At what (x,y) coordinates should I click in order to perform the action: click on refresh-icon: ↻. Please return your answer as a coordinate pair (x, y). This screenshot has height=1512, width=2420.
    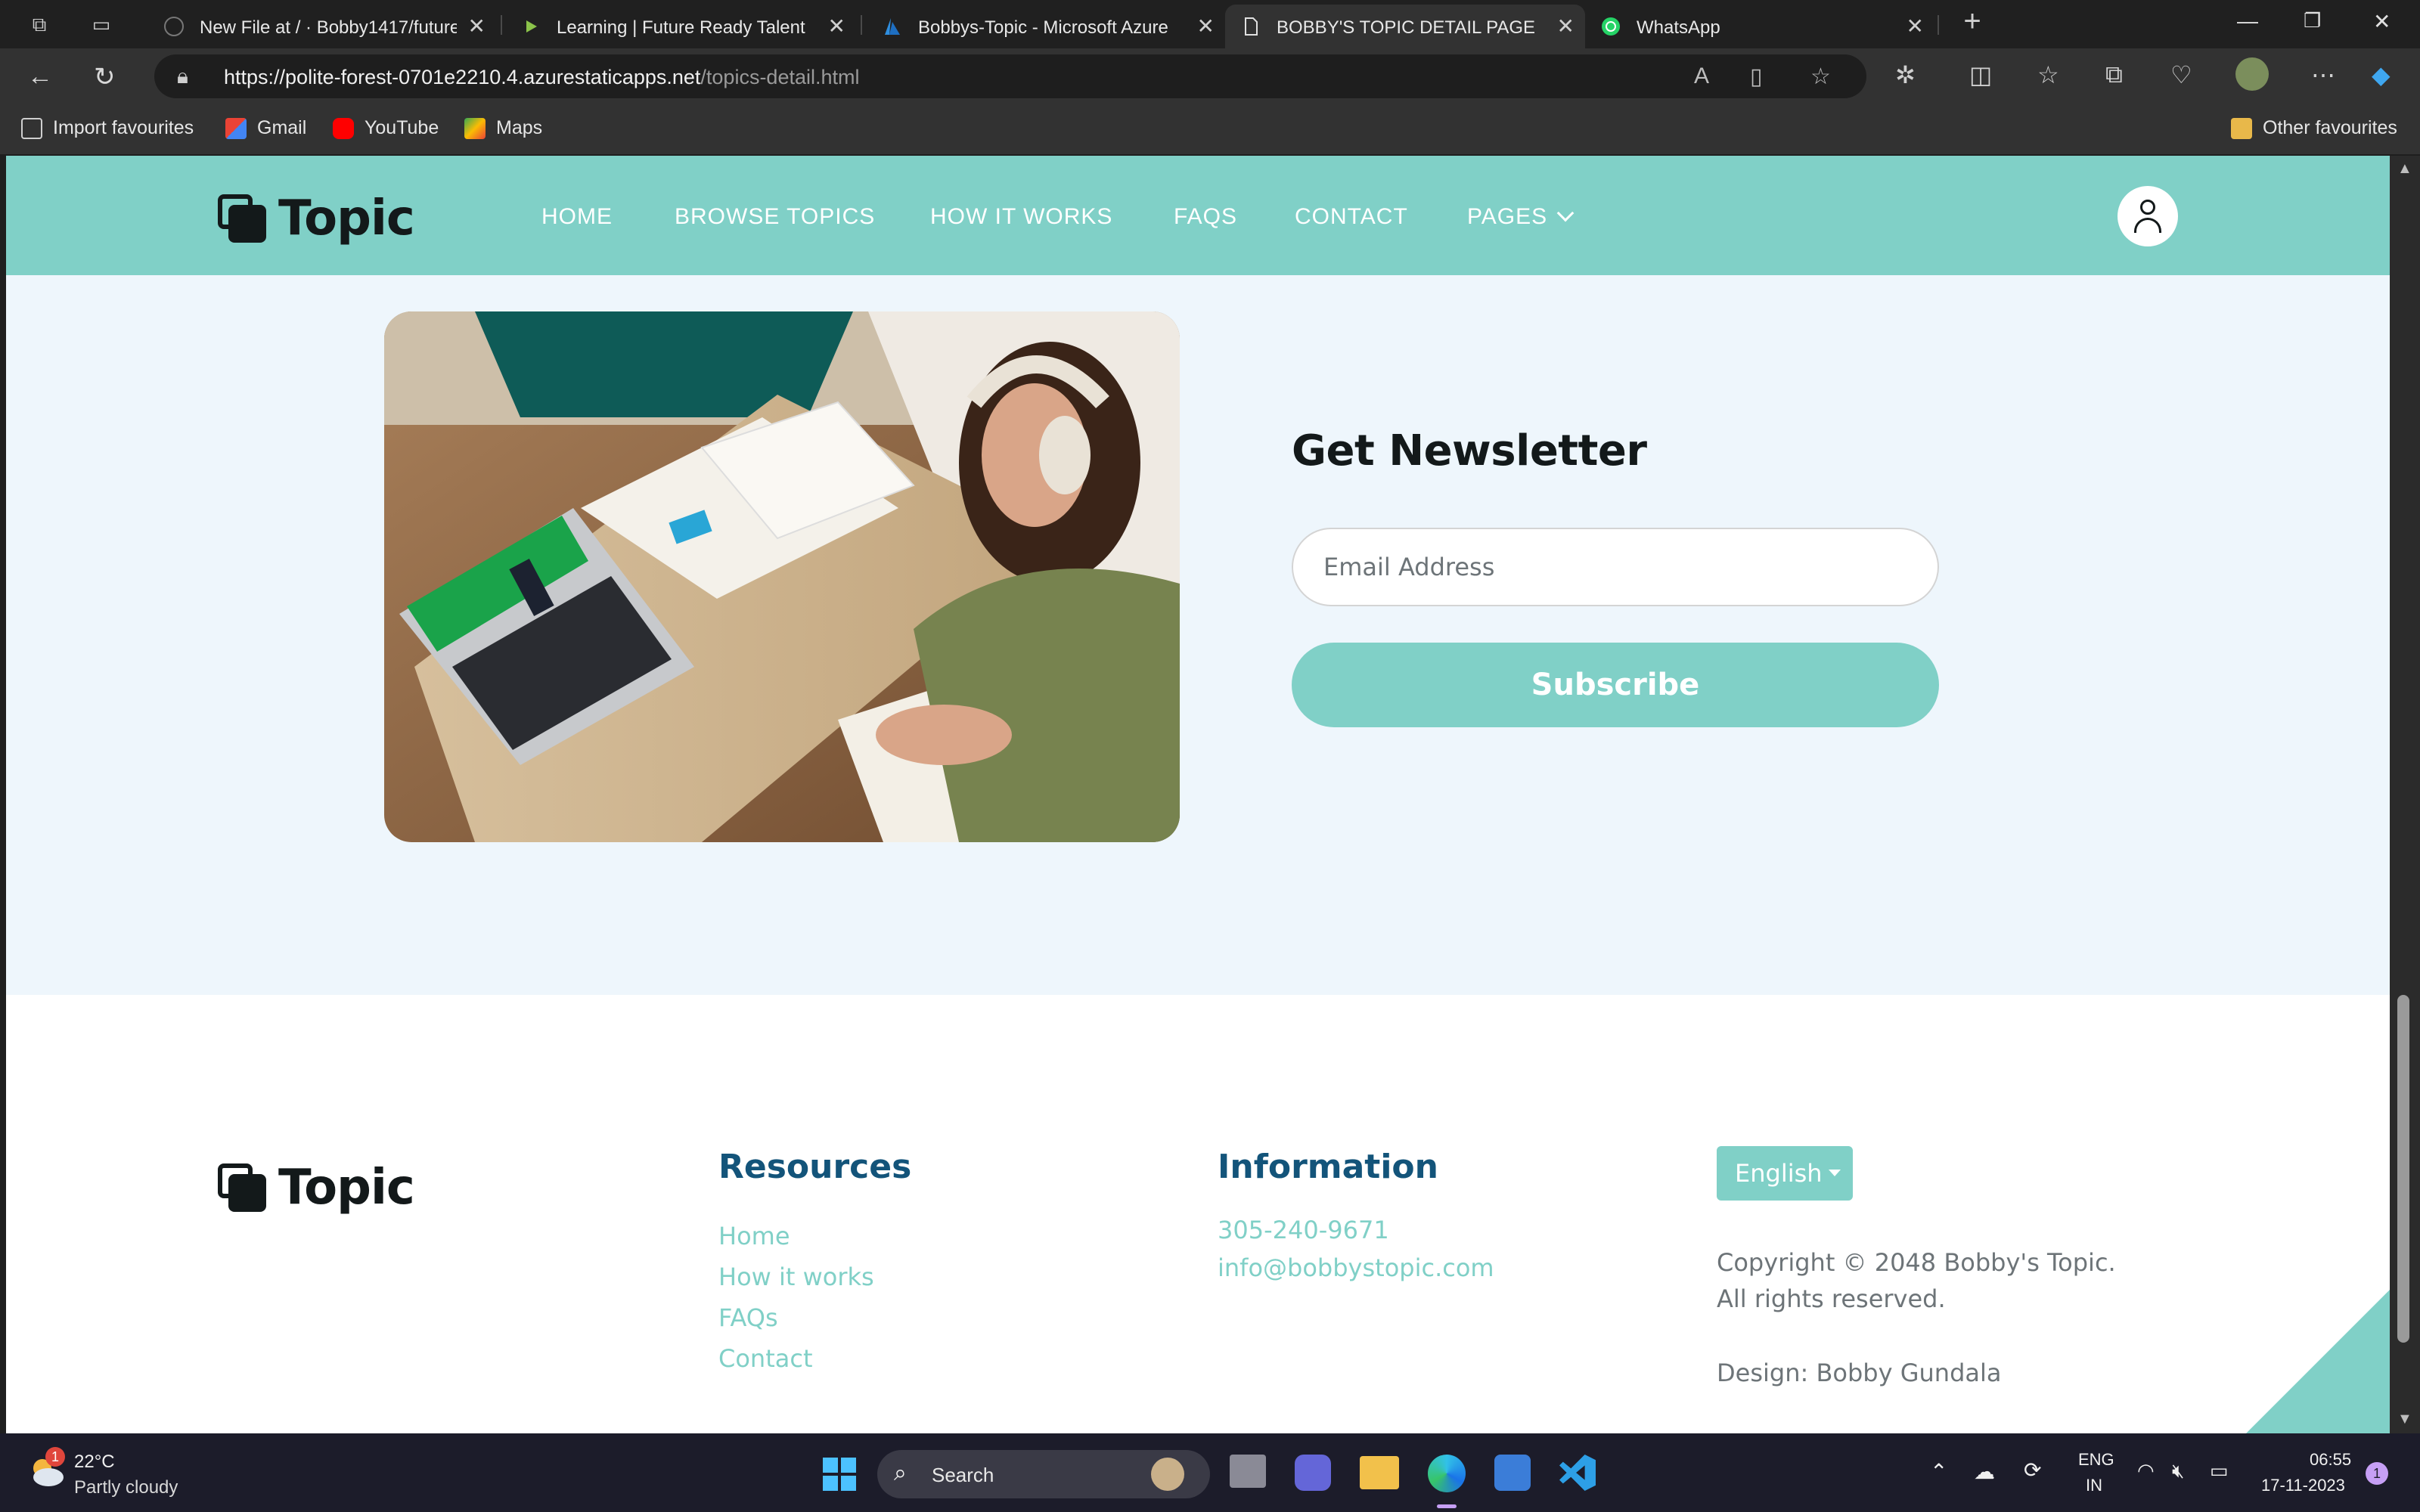
    Looking at the image, I should click on (105, 77).